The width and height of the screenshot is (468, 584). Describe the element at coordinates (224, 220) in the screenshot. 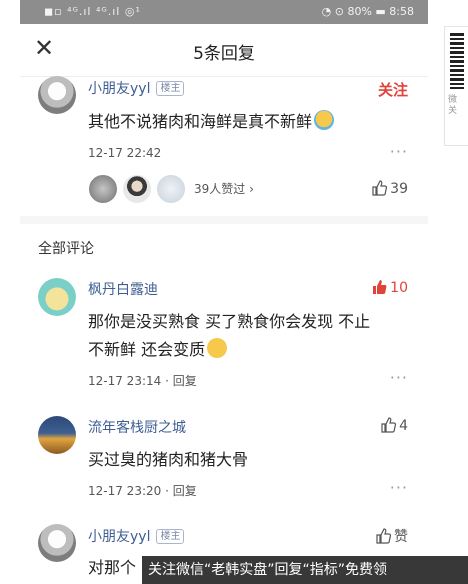

I see `section-divider` at that location.